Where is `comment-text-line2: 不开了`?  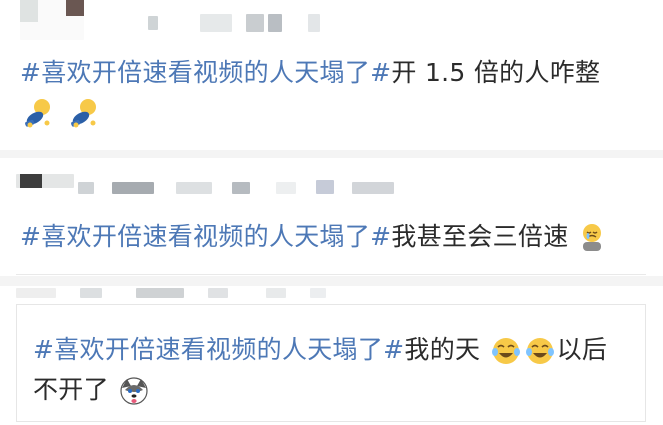
comment-text-line2: 不开了 is located at coordinates (92, 390).